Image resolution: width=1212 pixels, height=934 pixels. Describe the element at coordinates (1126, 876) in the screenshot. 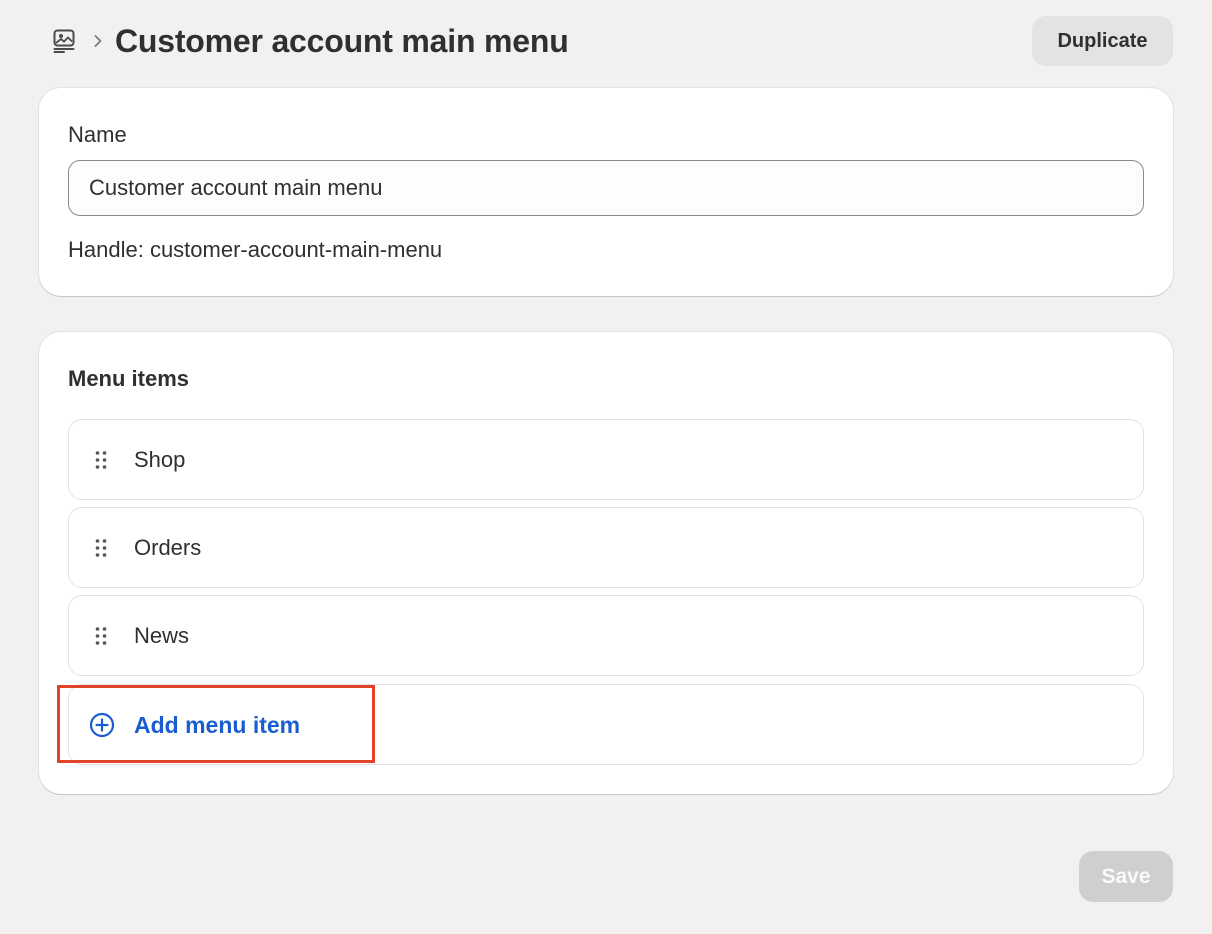

I see `save-button: Save` at that location.